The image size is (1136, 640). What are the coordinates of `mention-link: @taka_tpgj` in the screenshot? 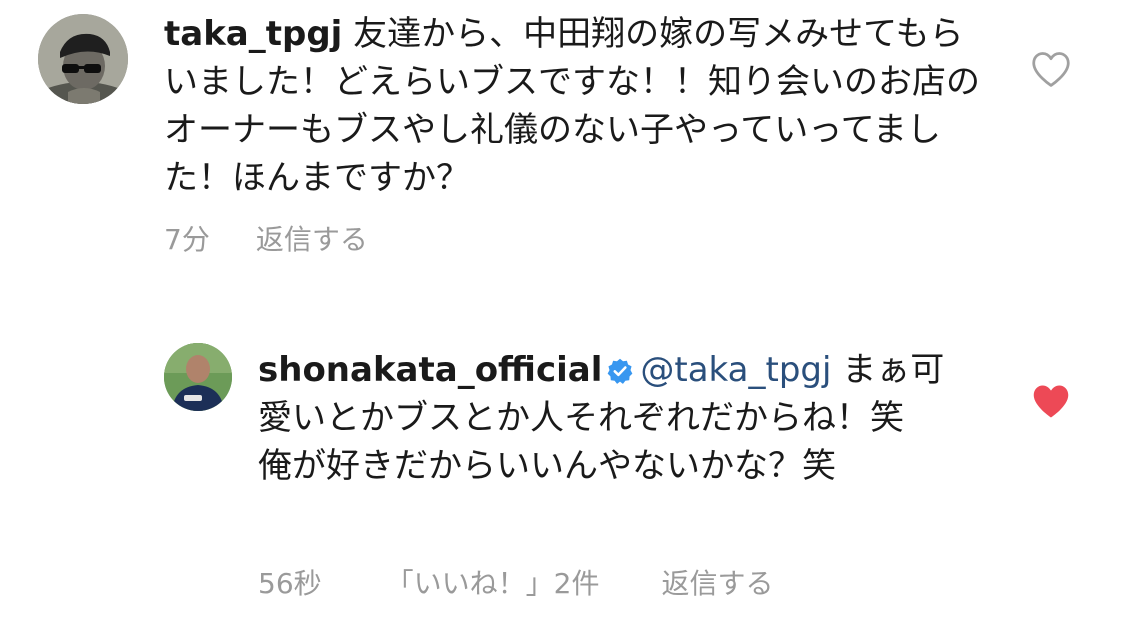 It's located at (735, 370).